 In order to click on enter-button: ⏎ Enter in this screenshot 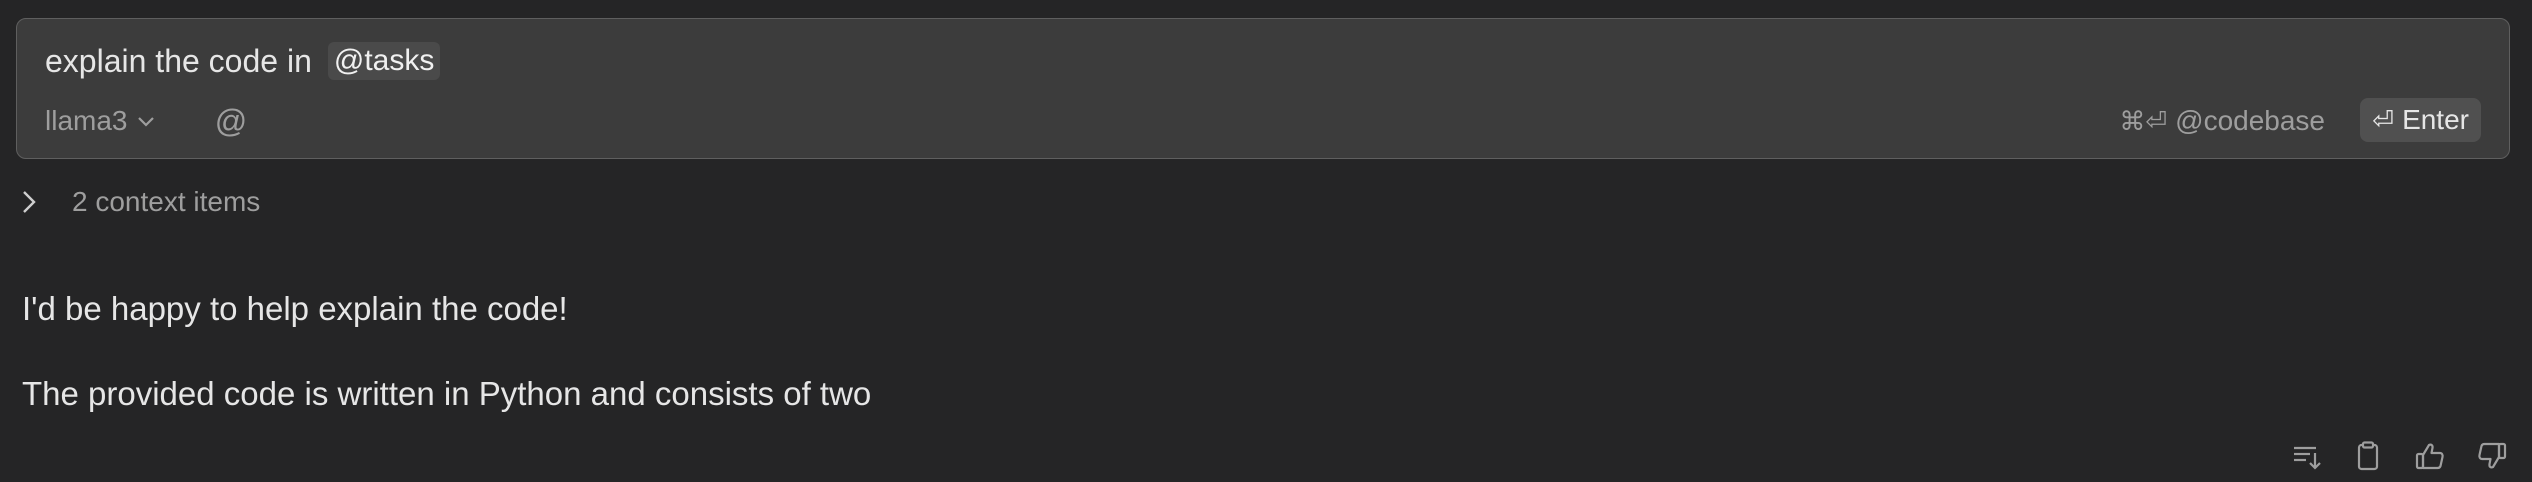, I will do `click(2420, 120)`.